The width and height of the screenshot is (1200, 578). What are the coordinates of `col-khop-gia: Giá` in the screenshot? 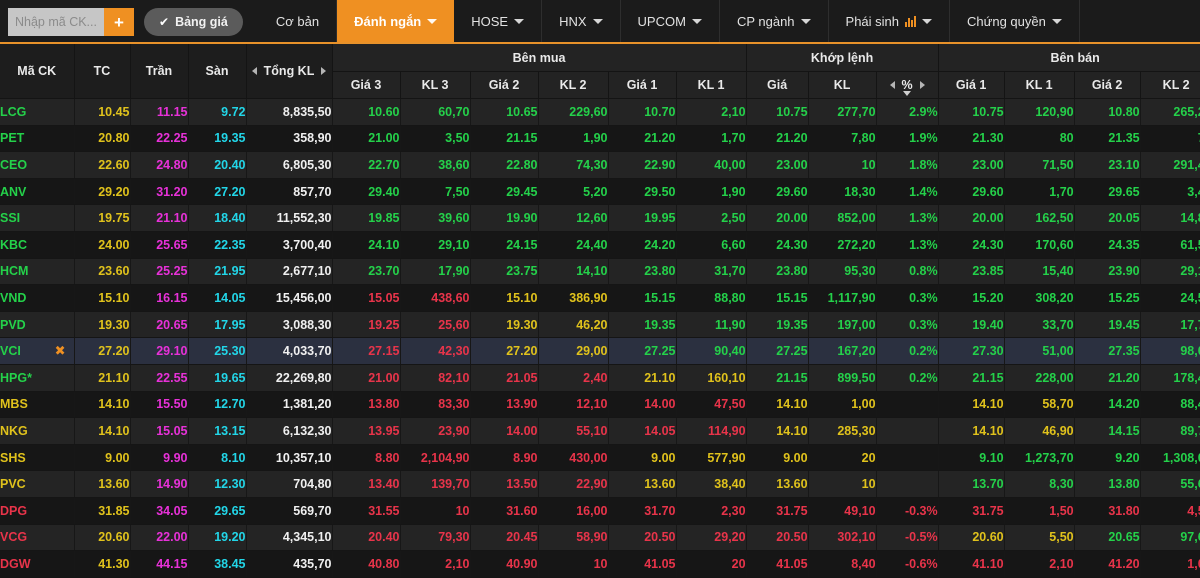 It's located at (777, 85).